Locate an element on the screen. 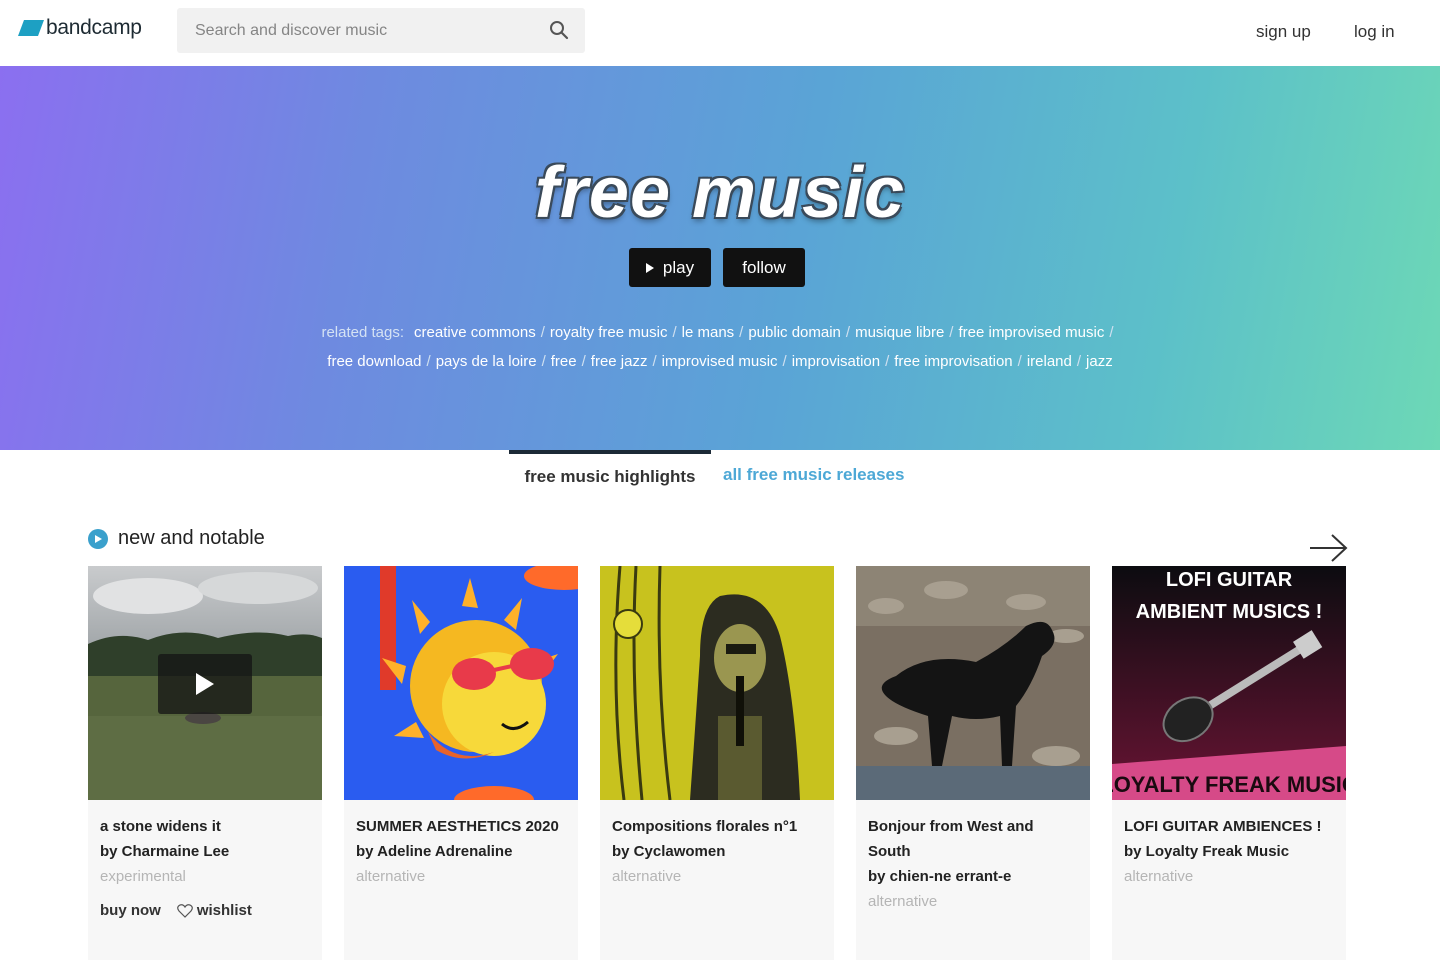 The height and width of the screenshot is (960, 1440). artwork-bottom-text: LOYALTY FREAK MUSIC is located at coordinates (1229, 784).